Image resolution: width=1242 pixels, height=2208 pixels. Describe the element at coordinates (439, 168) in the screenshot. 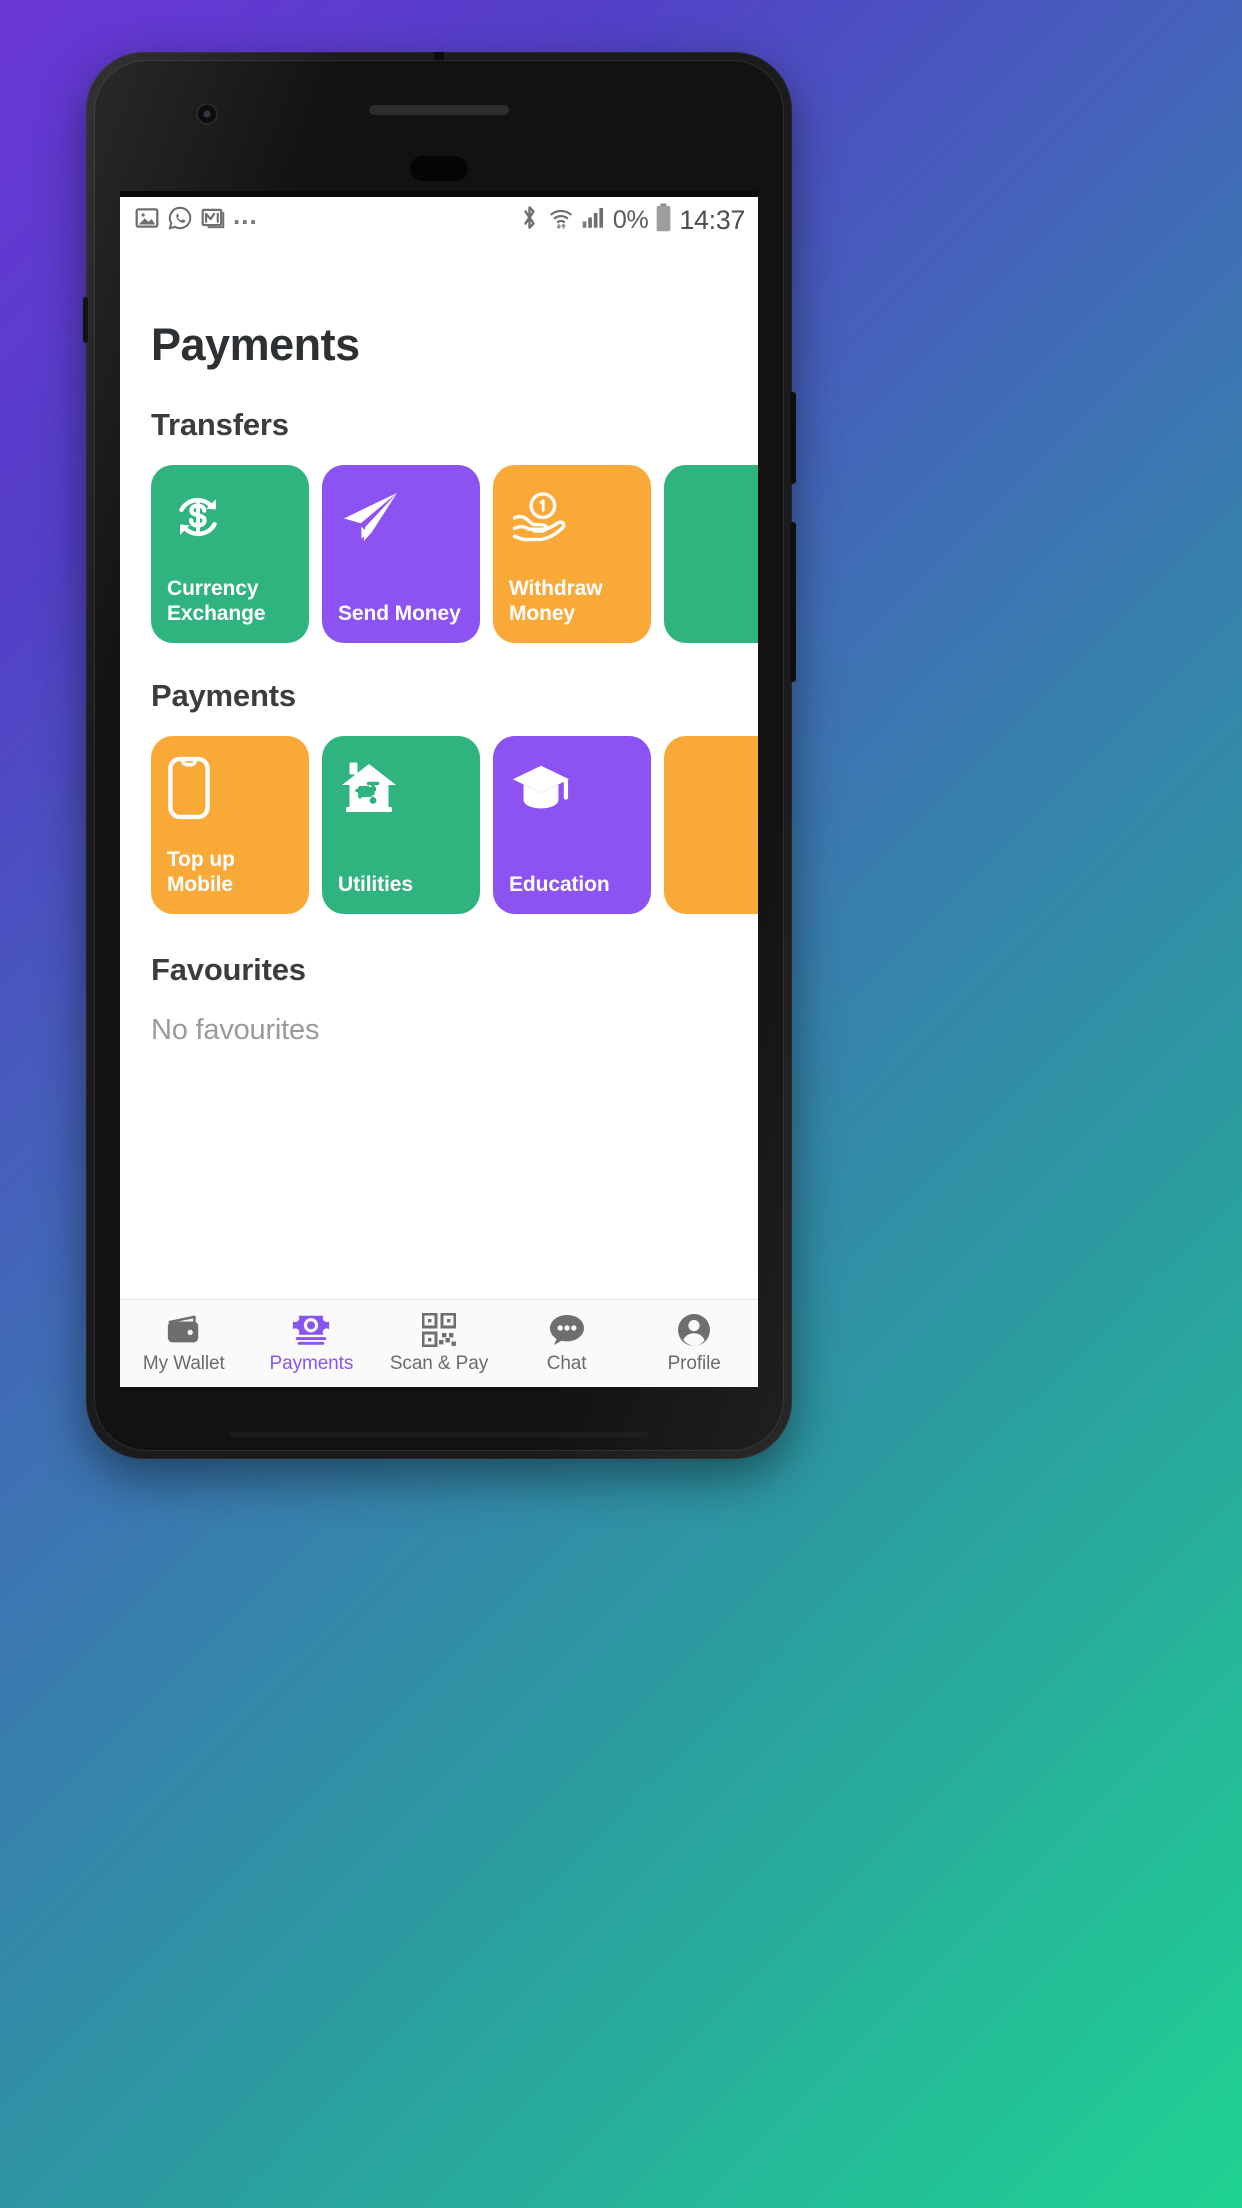

I see `notch-pill` at that location.